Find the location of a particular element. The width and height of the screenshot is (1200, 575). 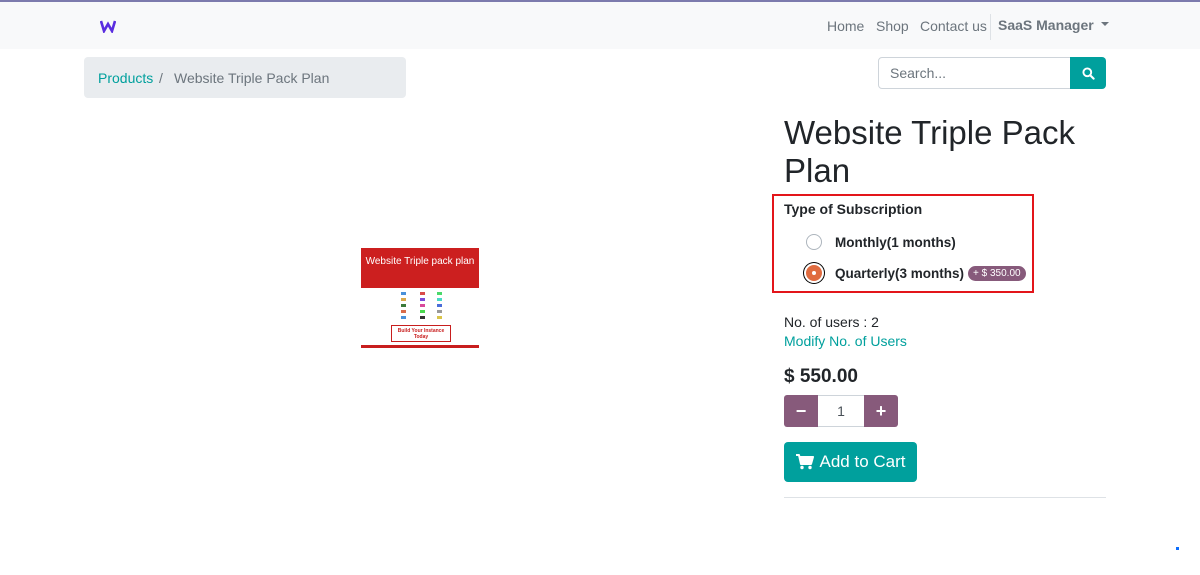

plus-icon: + is located at coordinates (881, 410).